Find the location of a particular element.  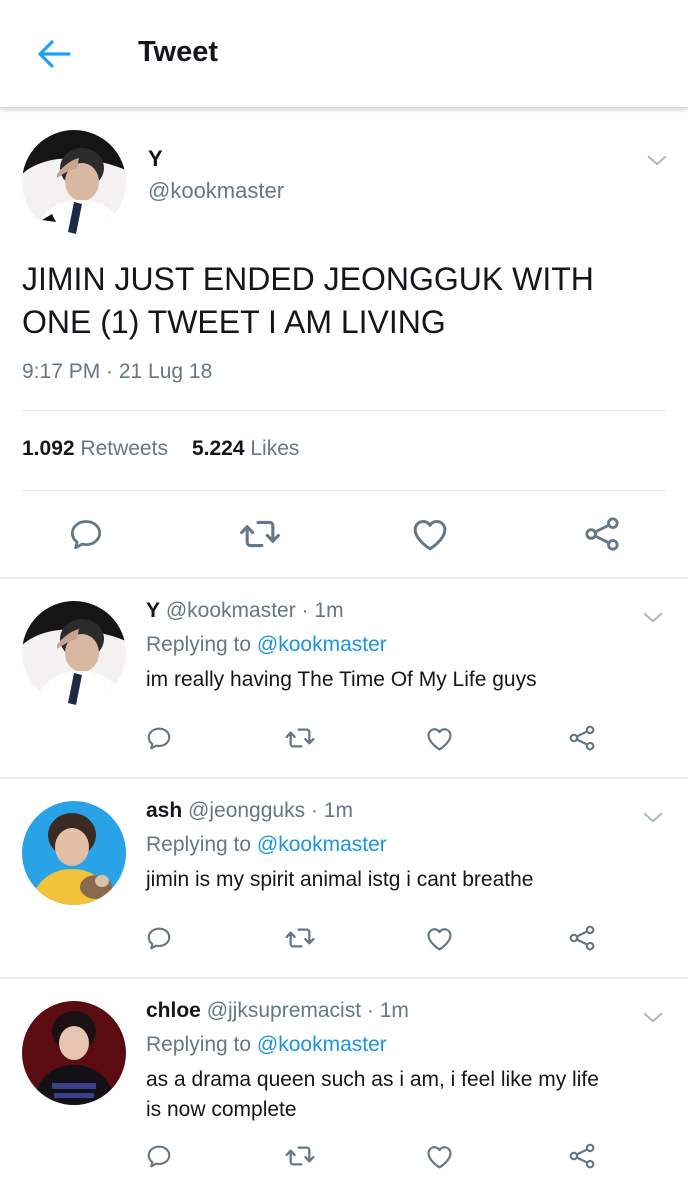

author-handle: @kookmaster is located at coordinates (216, 191).